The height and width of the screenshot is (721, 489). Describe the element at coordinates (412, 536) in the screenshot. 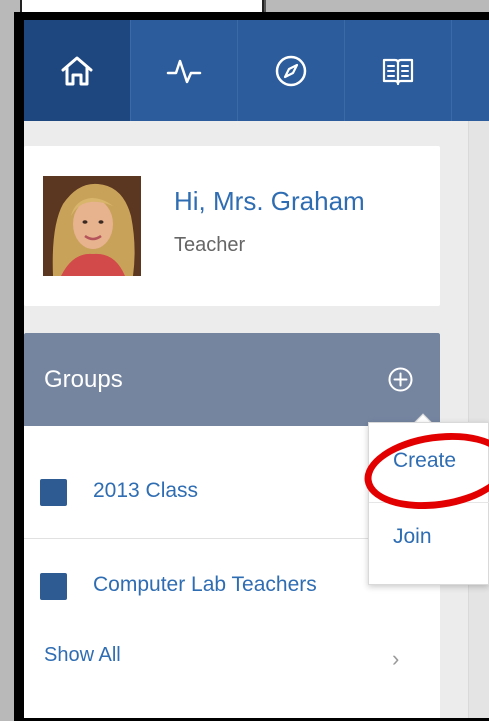

I see `join-label: Join` at that location.